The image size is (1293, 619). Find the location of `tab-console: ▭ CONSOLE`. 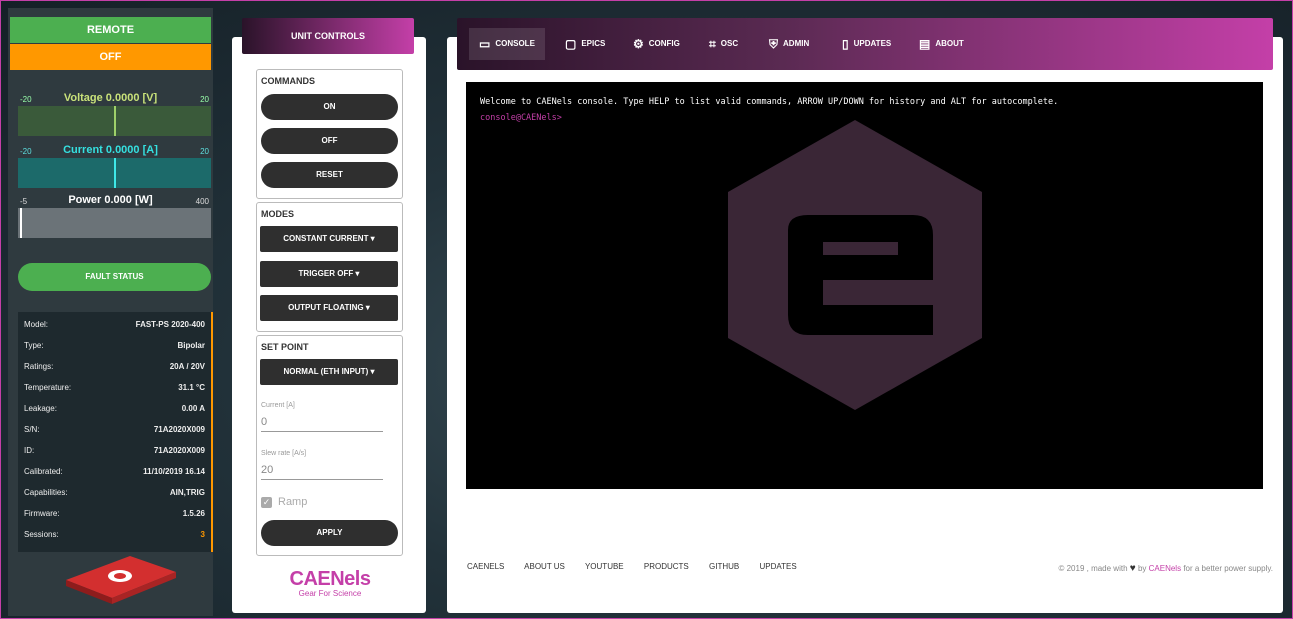

tab-console: ▭ CONSOLE is located at coordinates (507, 44).